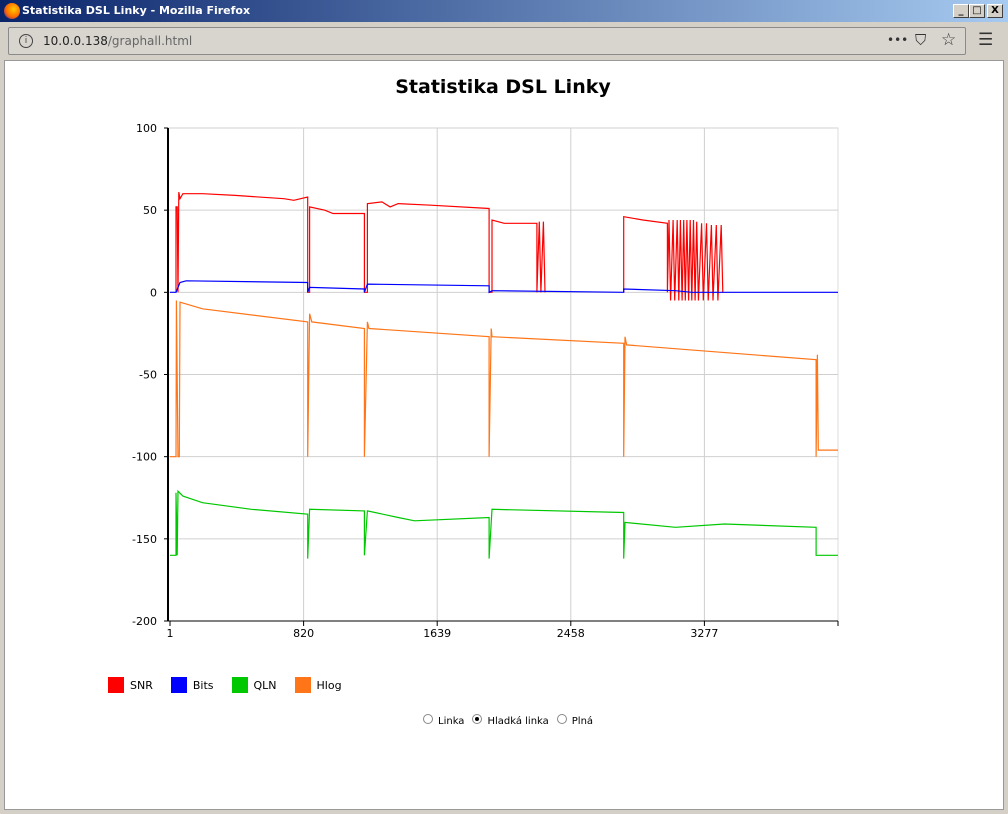 This screenshot has height=814, width=1008. Describe the element at coordinates (571, 633) in the screenshot. I see `x-tick-label: 2458` at that location.